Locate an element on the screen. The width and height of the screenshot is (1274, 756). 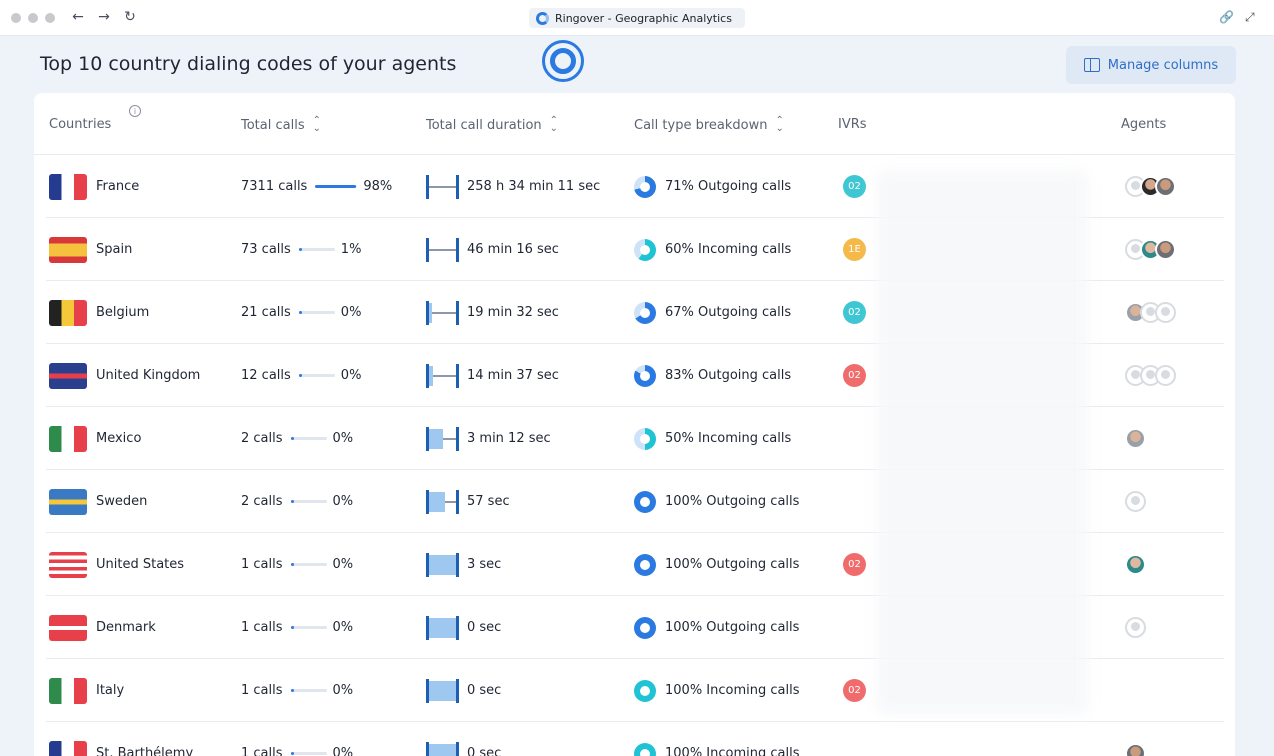
columns-icon is located at coordinates (1091, 65).